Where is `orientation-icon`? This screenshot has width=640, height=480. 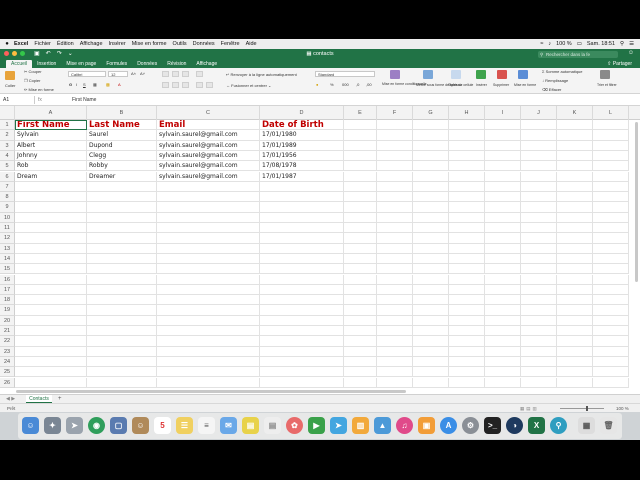 orientation-icon is located at coordinates (199, 74).